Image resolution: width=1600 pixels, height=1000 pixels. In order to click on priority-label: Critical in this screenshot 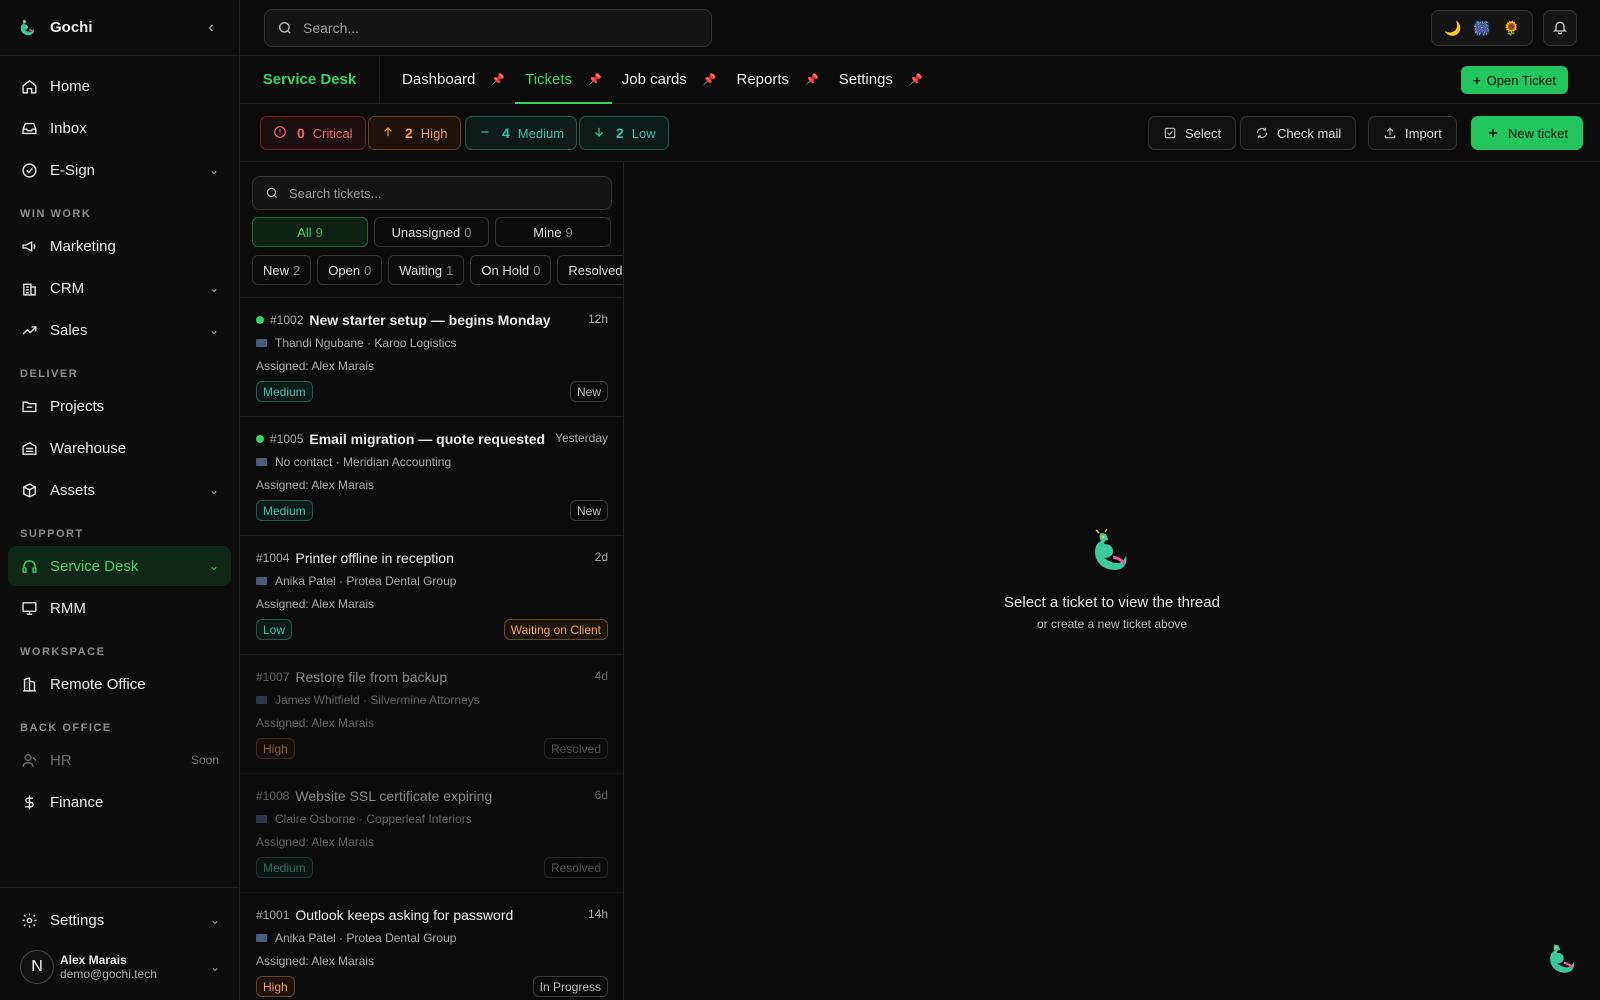, I will do `click(332, 133)`.